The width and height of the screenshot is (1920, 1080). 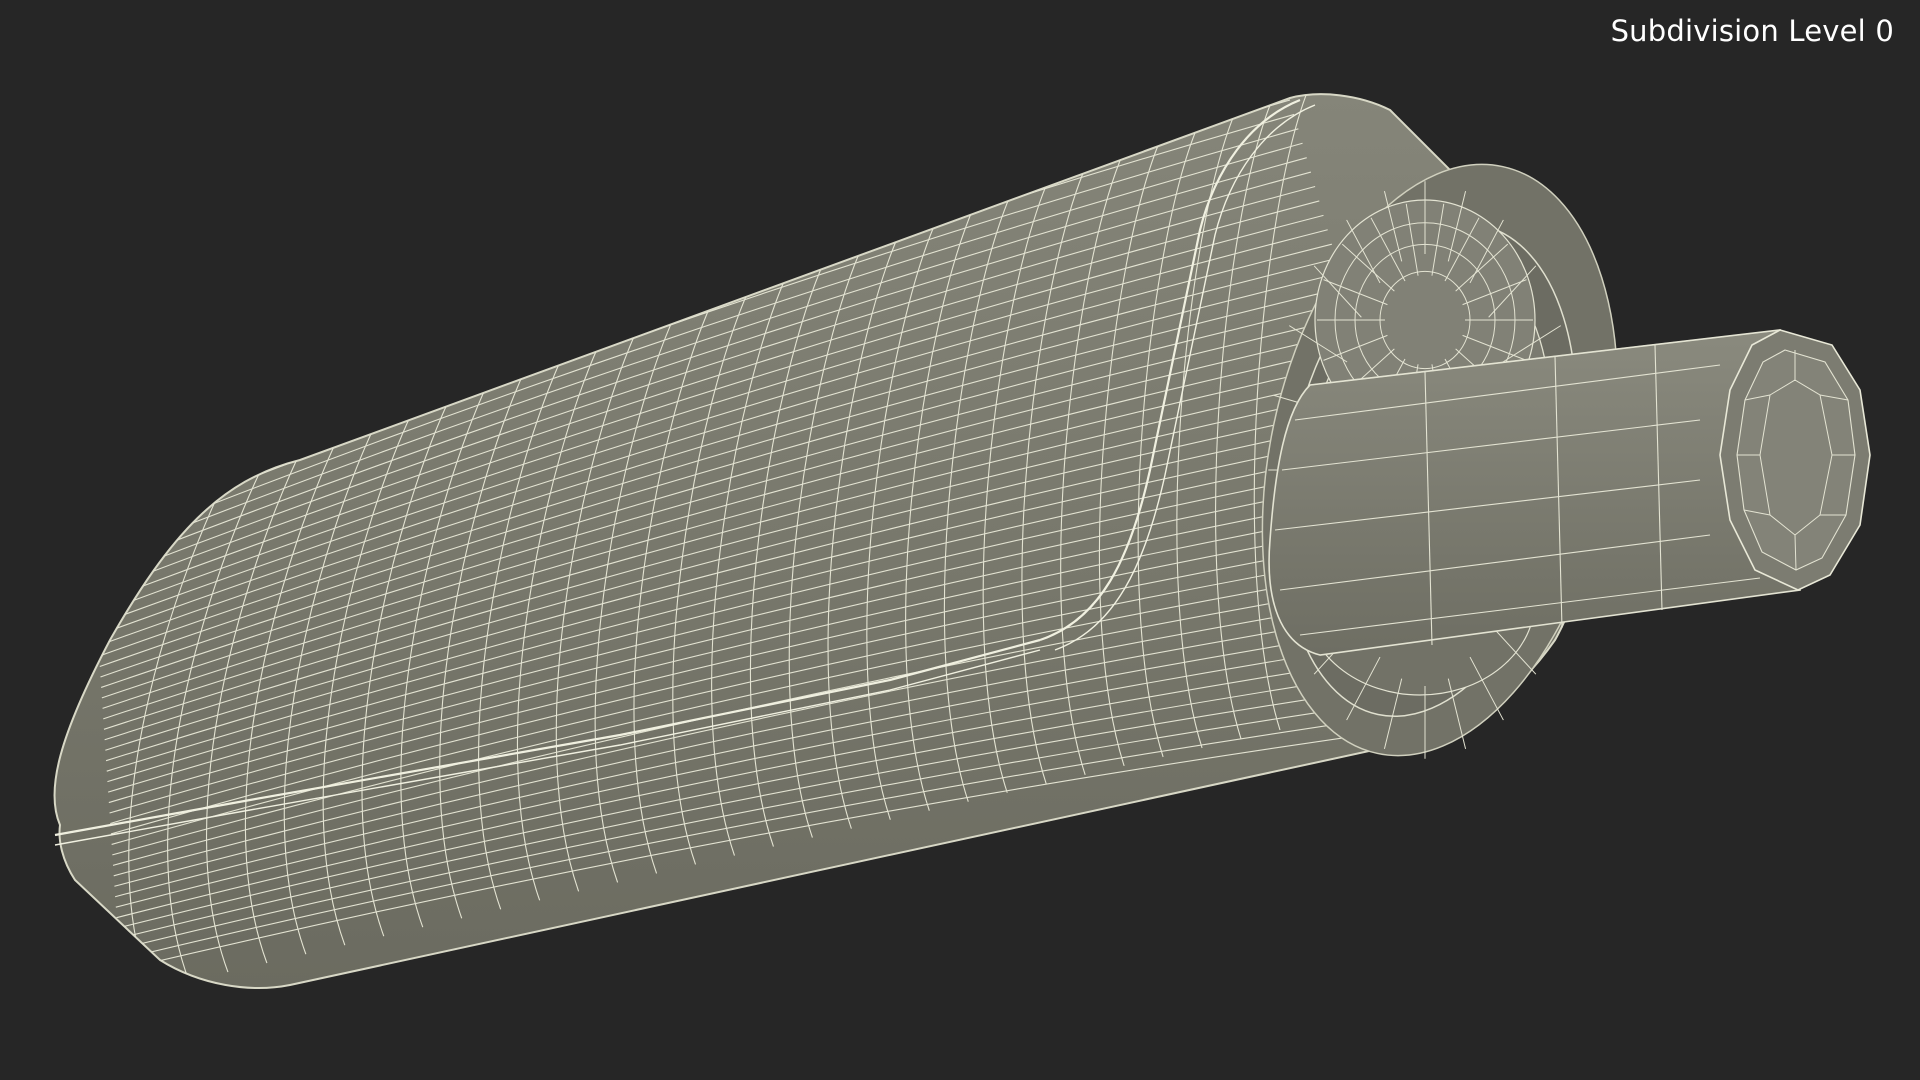 What do you see at coordinates (1569, 492) in the screenshot?
I see `axle-shaft` at bounding box center [1569, 492].